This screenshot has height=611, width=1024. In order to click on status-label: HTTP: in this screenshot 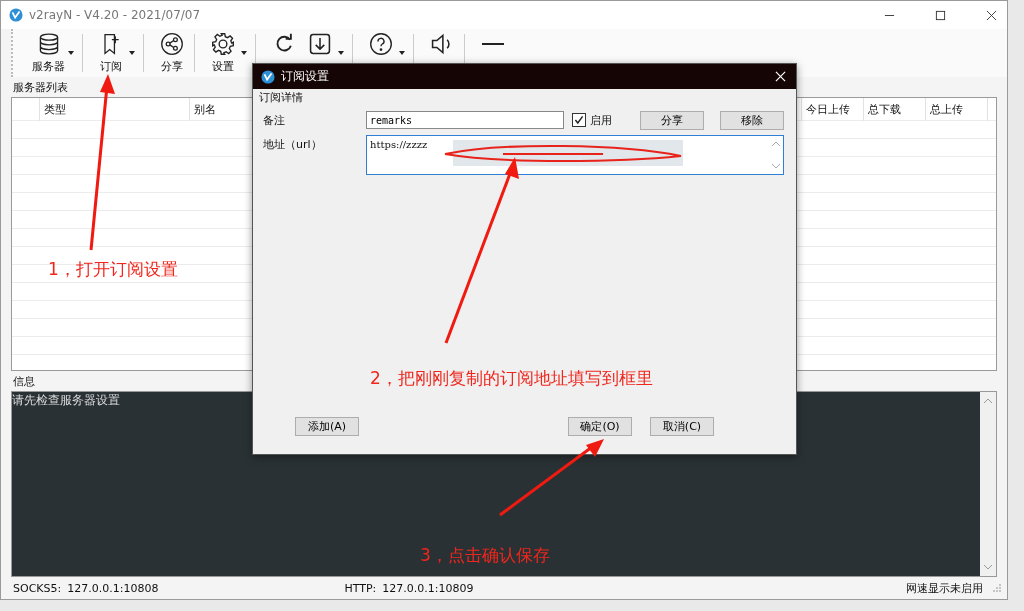, I will do `click(360, 588)`.